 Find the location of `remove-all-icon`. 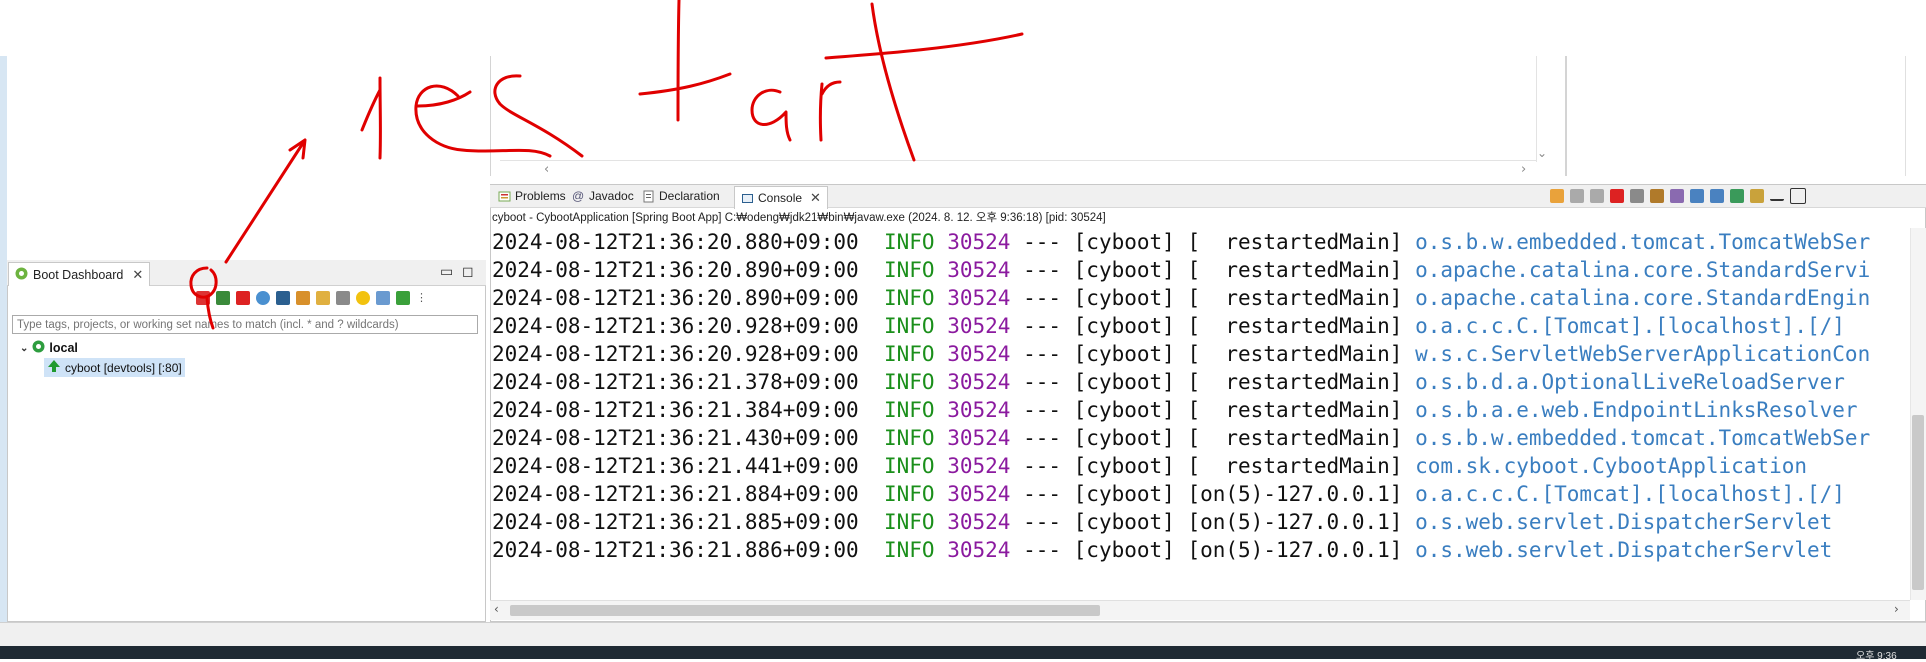

remove-all-icon is located at coordinates (1597, 196).